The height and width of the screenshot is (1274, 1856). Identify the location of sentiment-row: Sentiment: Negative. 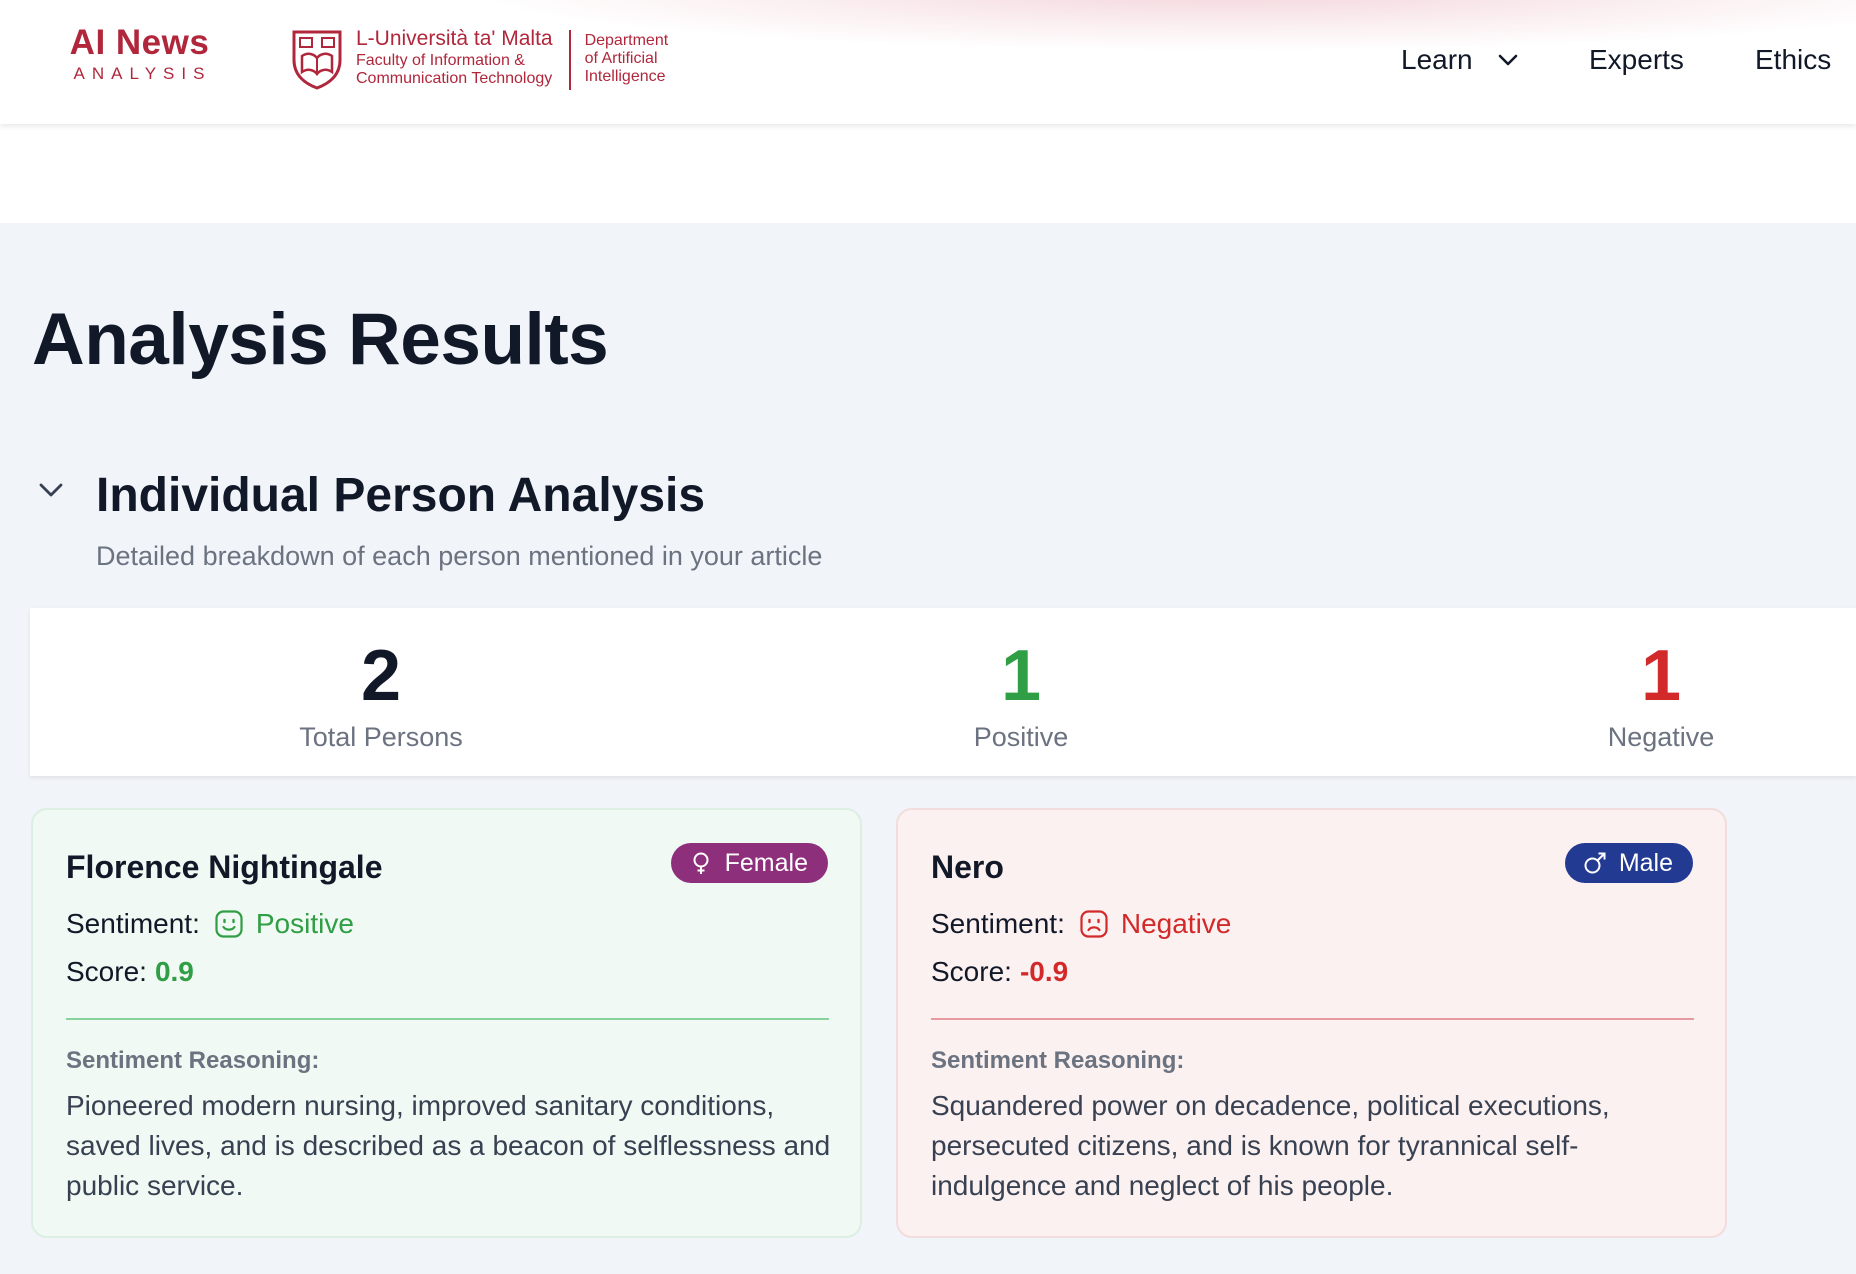
(1081, 924).